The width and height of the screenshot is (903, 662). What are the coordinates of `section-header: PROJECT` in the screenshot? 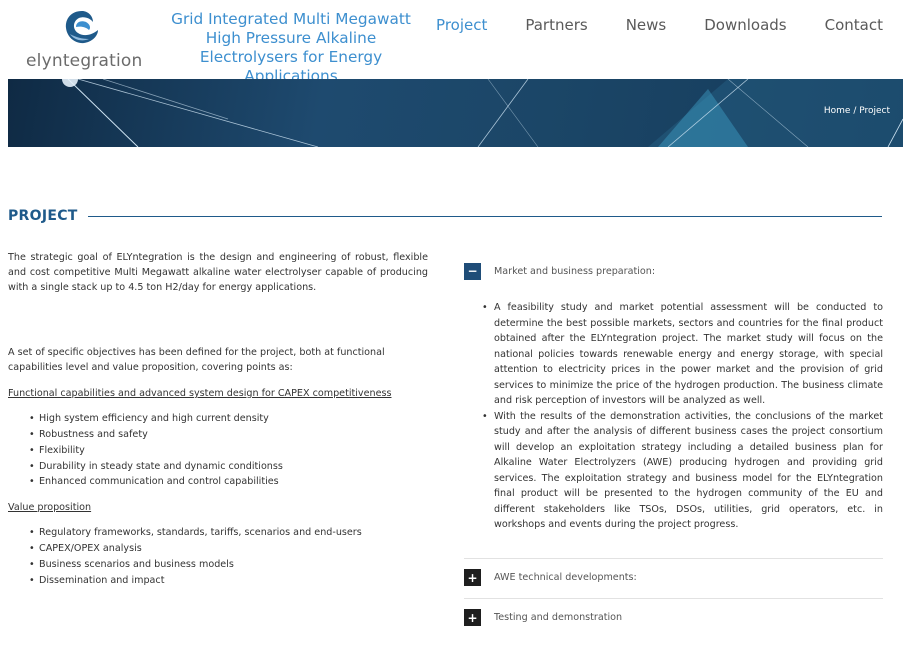 It's located at (445, 218).